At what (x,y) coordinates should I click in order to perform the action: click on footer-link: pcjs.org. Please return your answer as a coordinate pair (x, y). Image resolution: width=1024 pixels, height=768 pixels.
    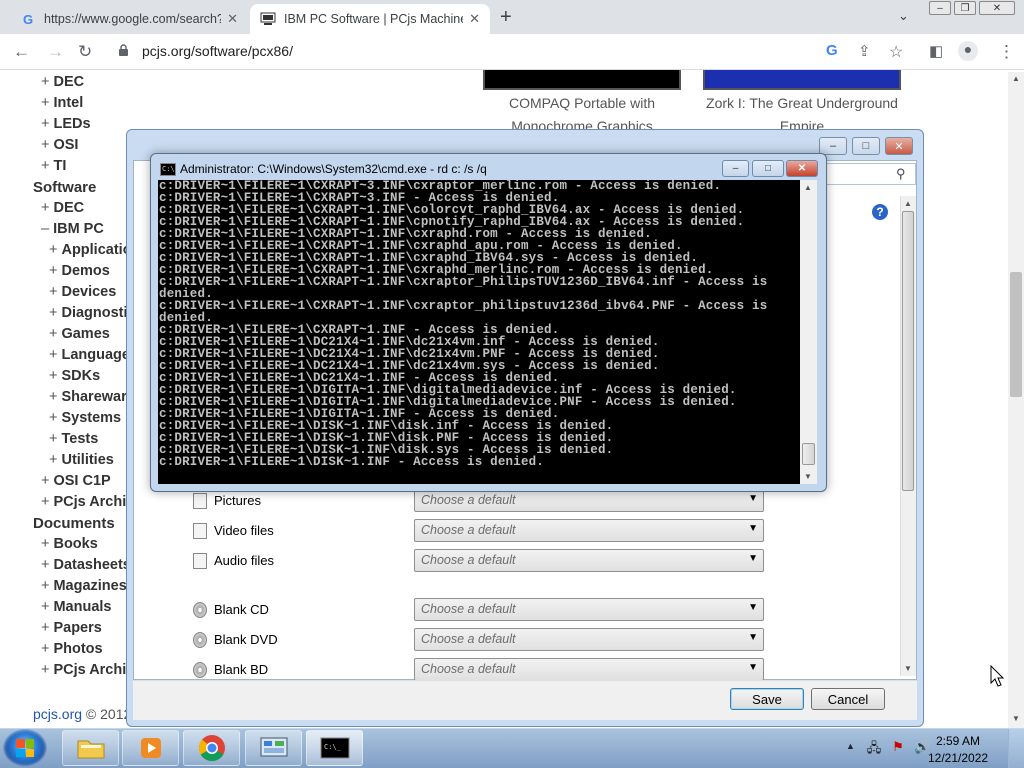
    Looking at the image, I should click on (57, 714).